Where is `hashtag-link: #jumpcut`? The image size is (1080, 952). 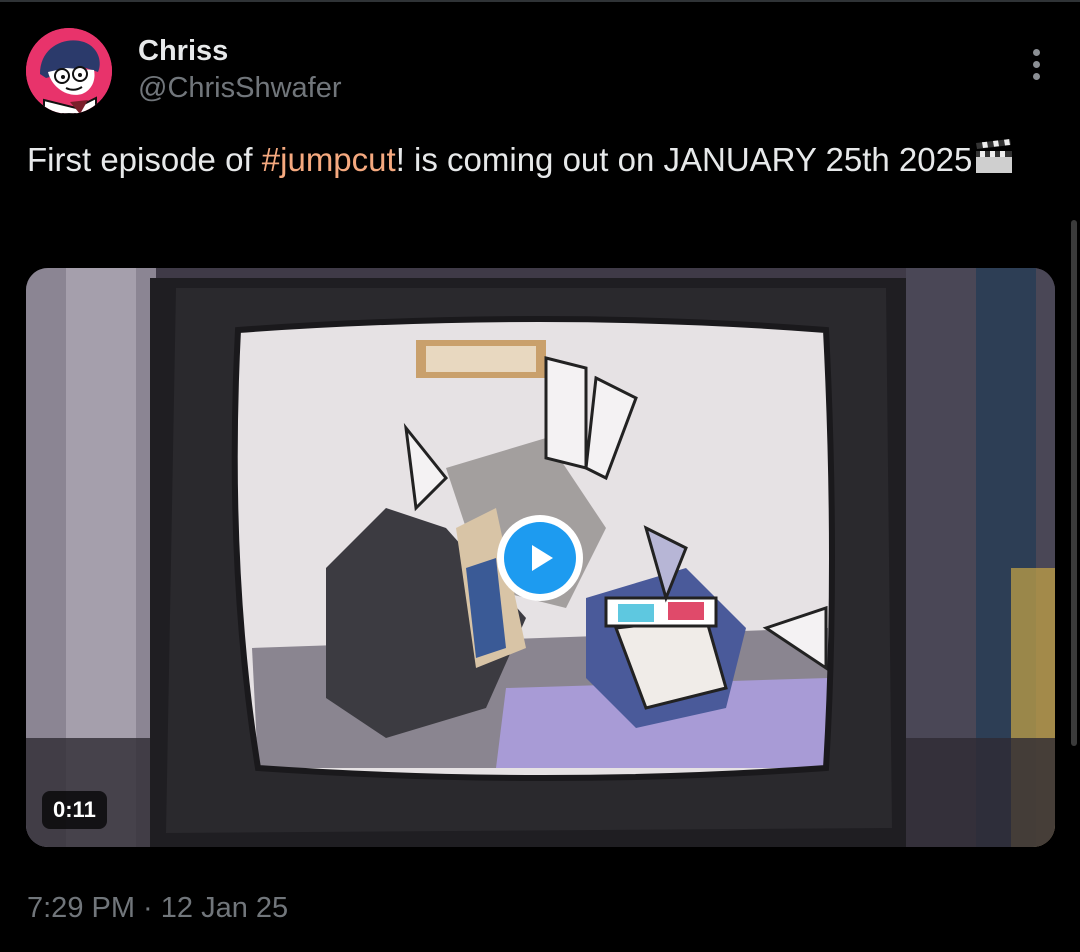 hashtag-link: #jumpcut is located at coordinates (329, 159).